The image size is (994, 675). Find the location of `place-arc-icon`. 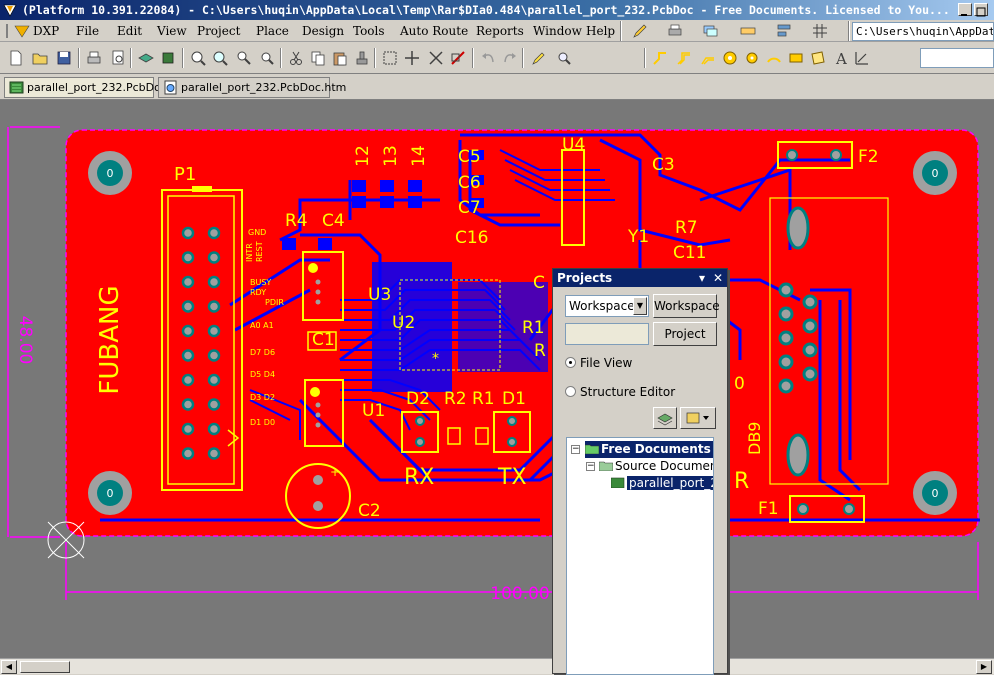

place-arc-icon is located at coordinates (774, 58).